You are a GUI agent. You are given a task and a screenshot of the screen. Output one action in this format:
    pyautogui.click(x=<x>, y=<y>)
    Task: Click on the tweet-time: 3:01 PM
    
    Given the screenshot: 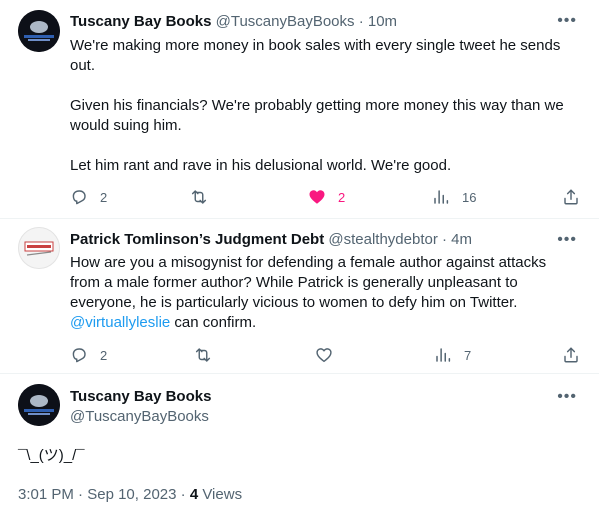 What is the action you would take?
    pyautogui.click(x=46, y=494)
    